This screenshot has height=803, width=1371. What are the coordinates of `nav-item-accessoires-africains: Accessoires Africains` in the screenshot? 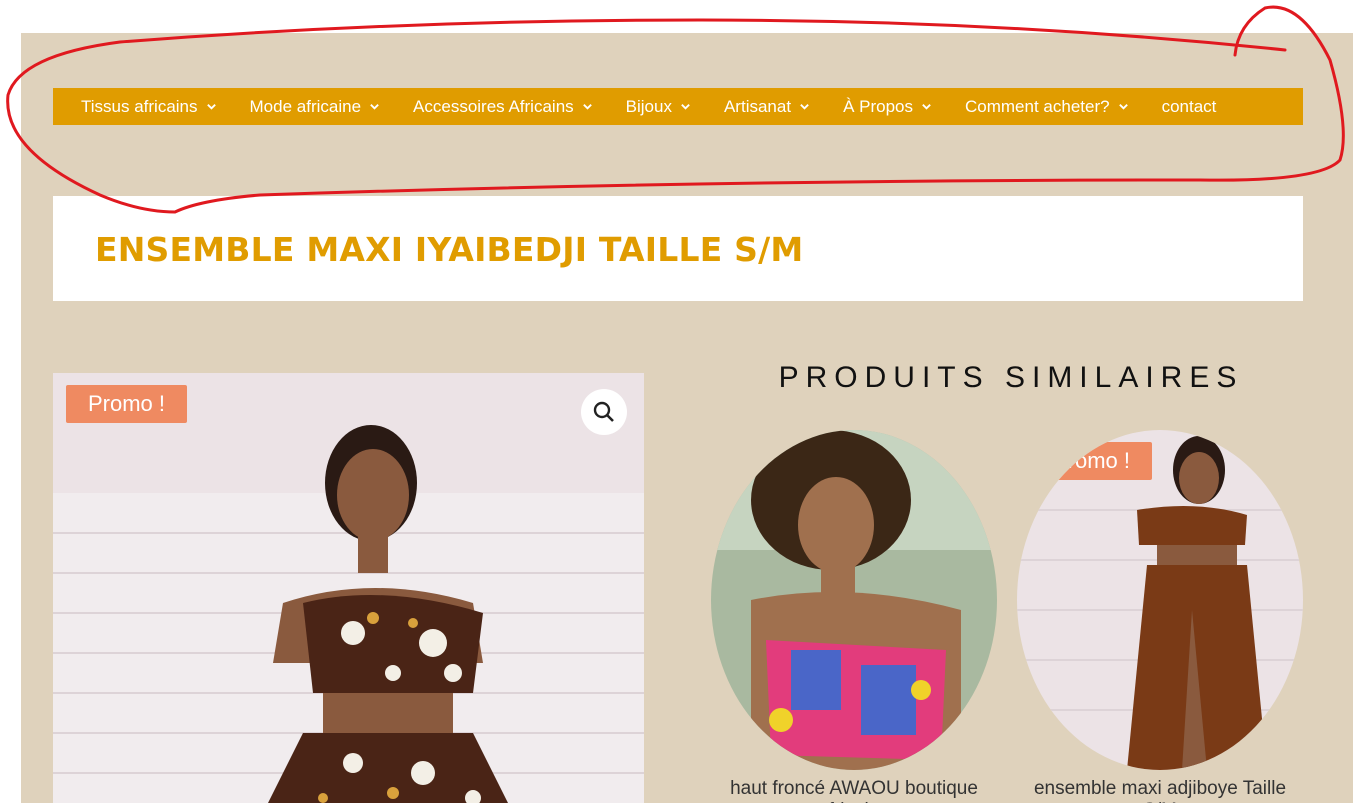 It's located at (503, 107).